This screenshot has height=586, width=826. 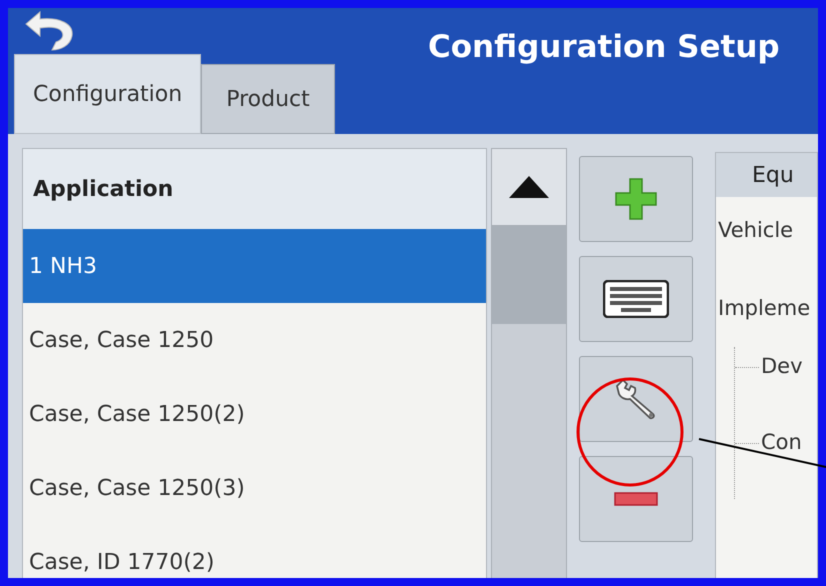 What do you see at coordinates (636, 399) in the screenshot?
I see `settings-button` at bounding box center [636, 399].